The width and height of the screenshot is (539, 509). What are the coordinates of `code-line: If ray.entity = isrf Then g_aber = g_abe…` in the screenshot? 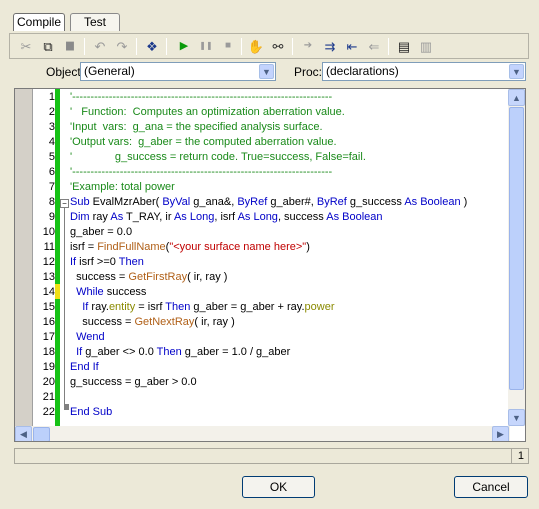 It's located at (202, 307).